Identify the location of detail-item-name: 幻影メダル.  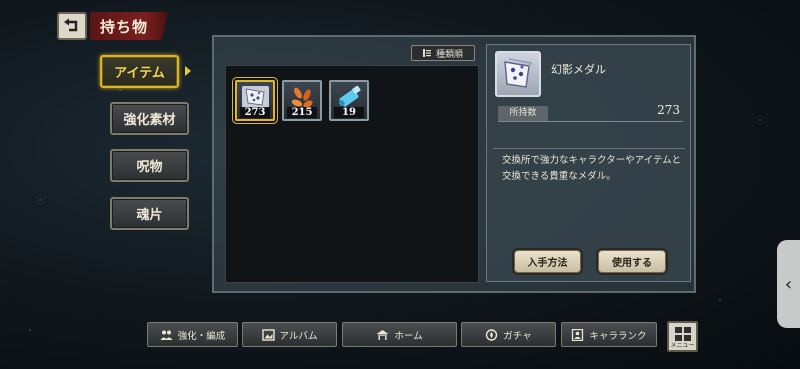
(578, 69).